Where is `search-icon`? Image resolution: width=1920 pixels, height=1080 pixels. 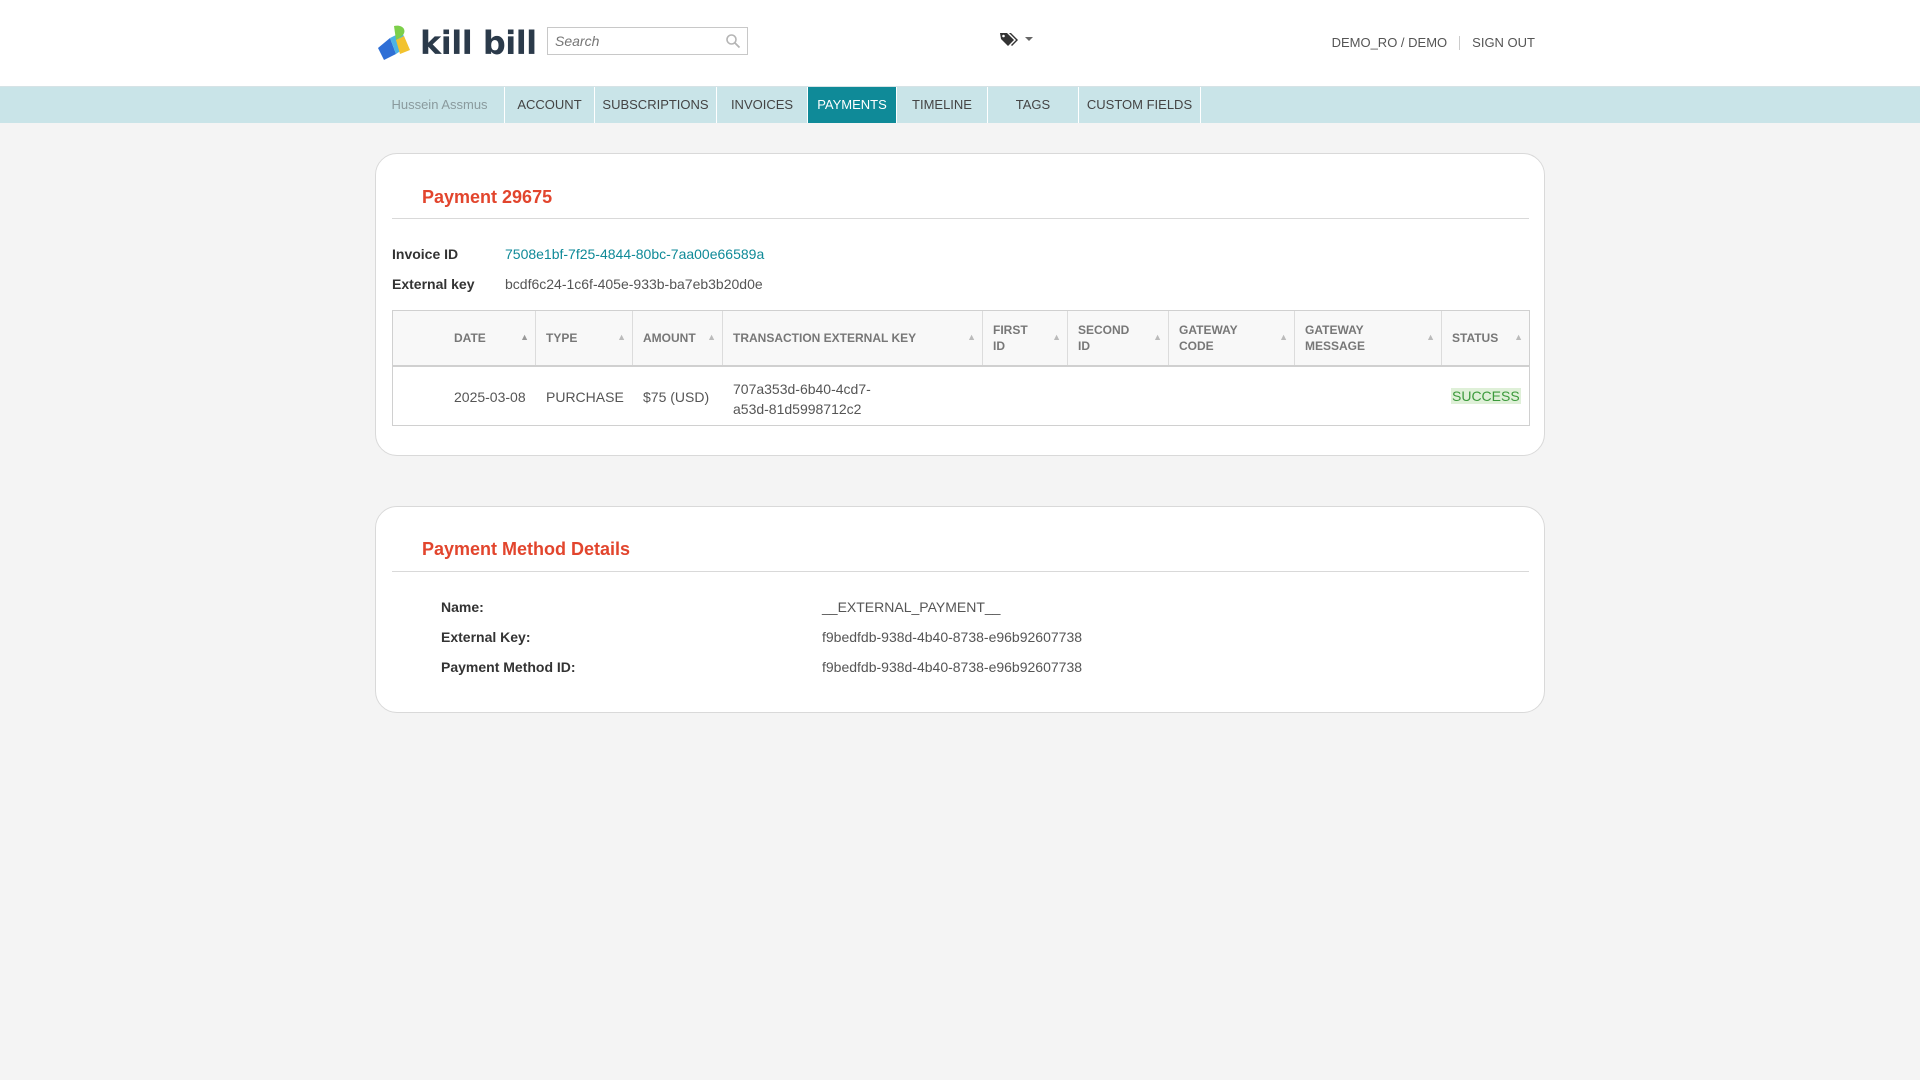 search-icon is located at coordinates (733, 41).